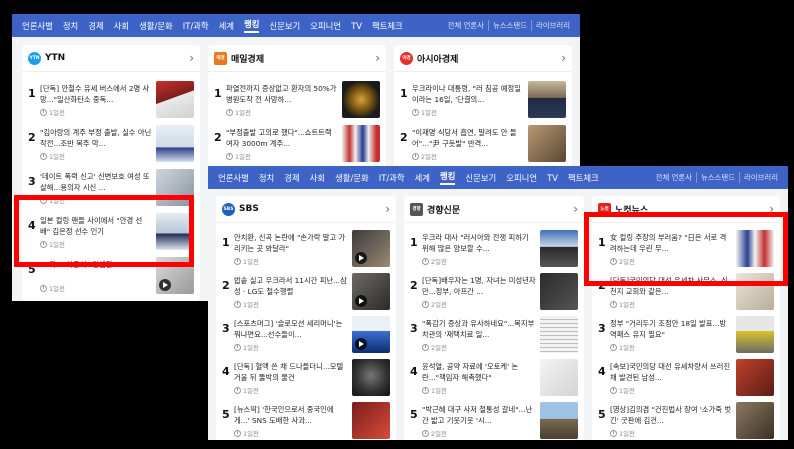  Describe the element at coordinates (306, 209) in the screenshot. I see `panel-header: SBS SBS ›` at that location.